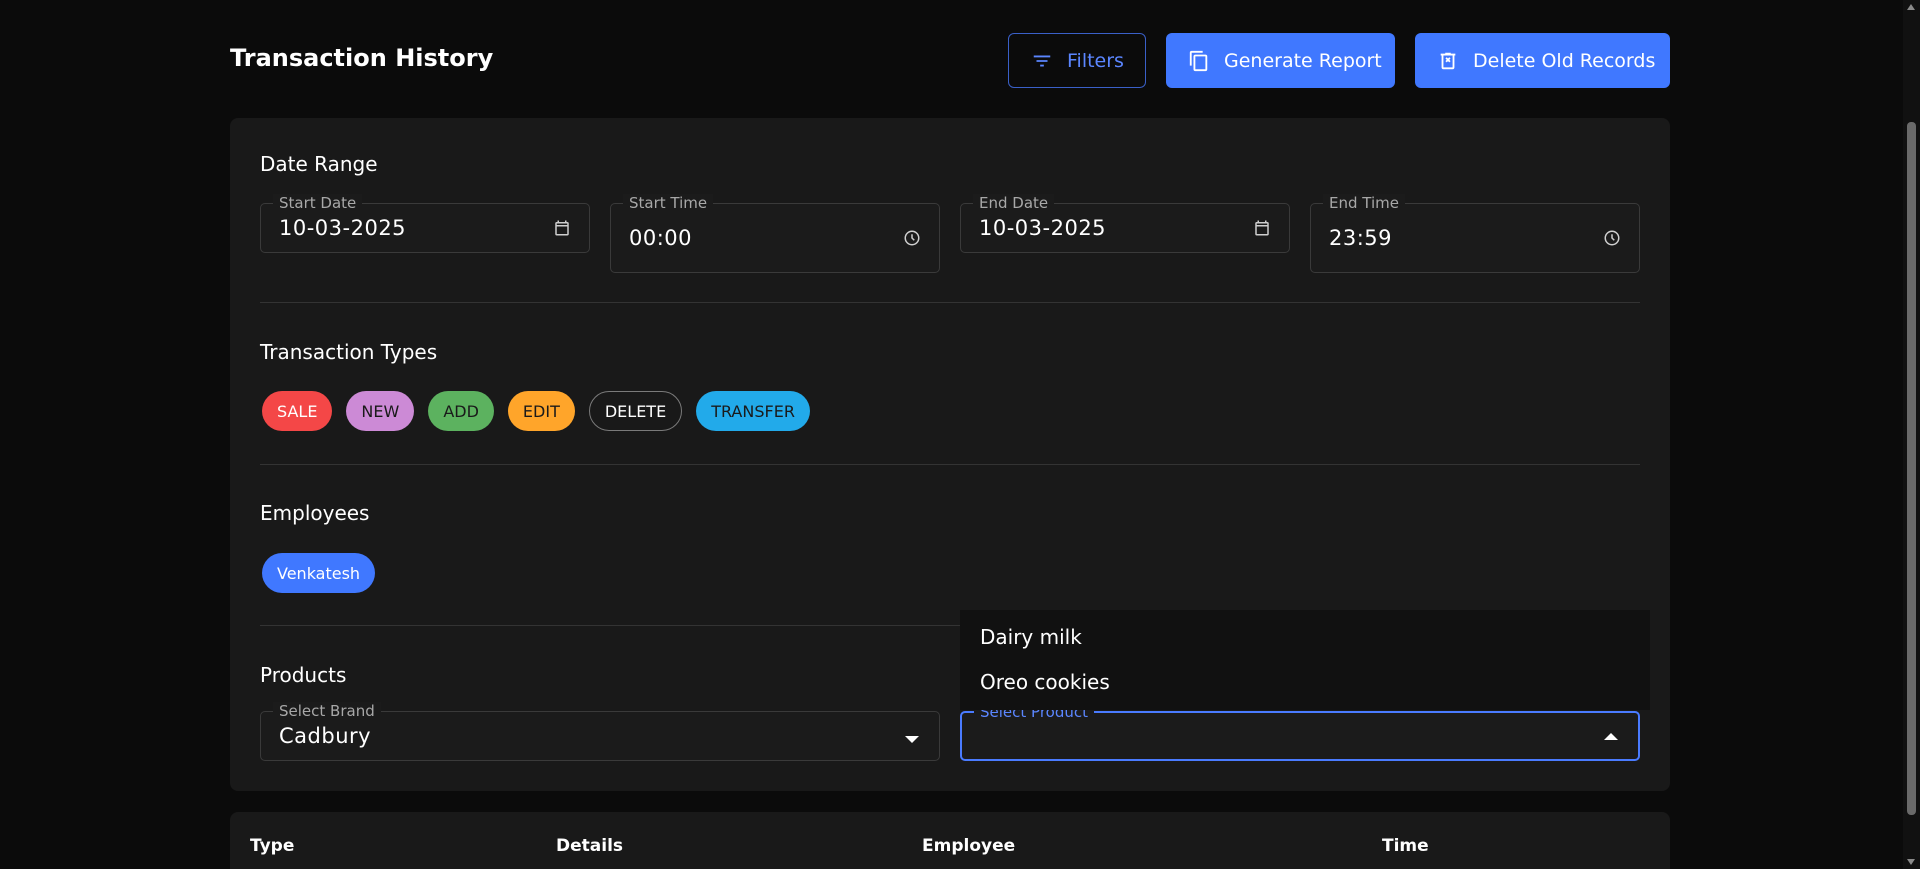 Image resolution: width=1920 pixels, height=869 pixels. I want to click on chevron-up-icon, so click(1611, 736).